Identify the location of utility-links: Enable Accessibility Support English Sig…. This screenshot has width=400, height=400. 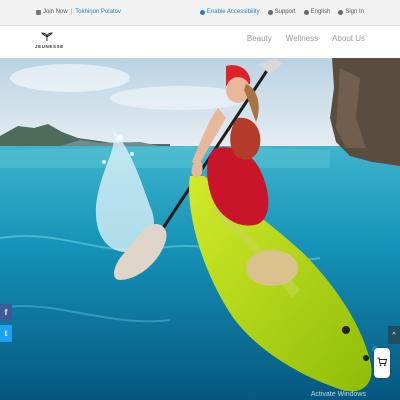
(281, 12).